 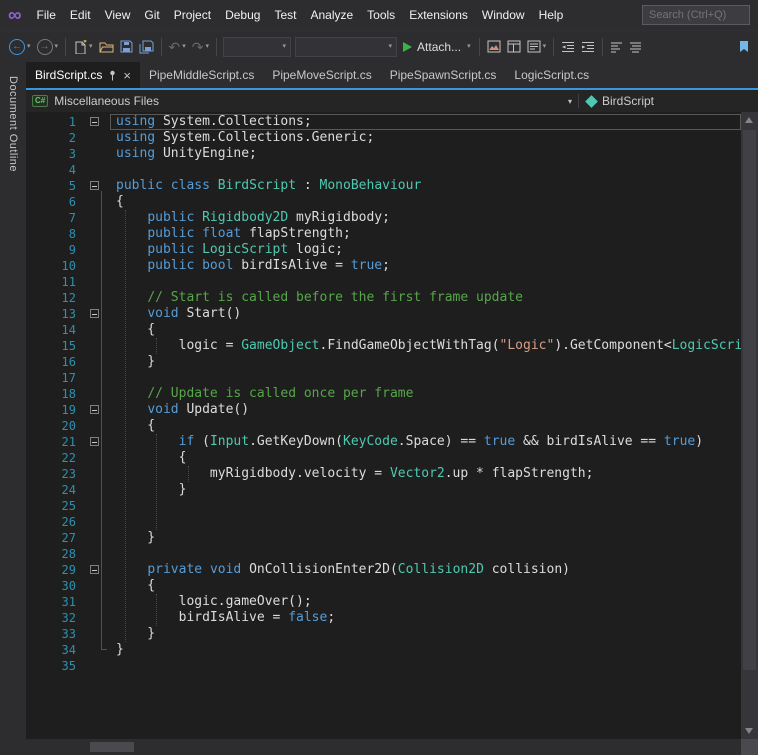 What do you see at coordinates (635, 47) in the screenshot?
I see `uncomment-selection-button` at bounding box center [635, 47].